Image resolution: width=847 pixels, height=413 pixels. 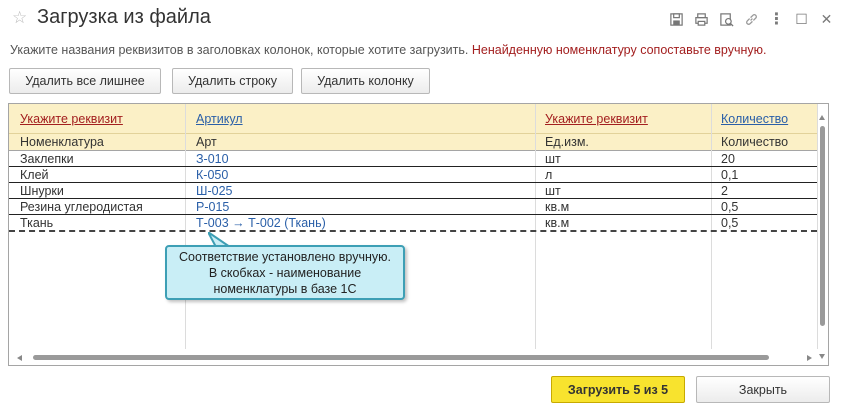 What do you see at coordinates (413, 207) in the screenshot?
I see `table-row: Резина углеродистая Р-015 кв.м 0,5` at bounding box center [413, 207].